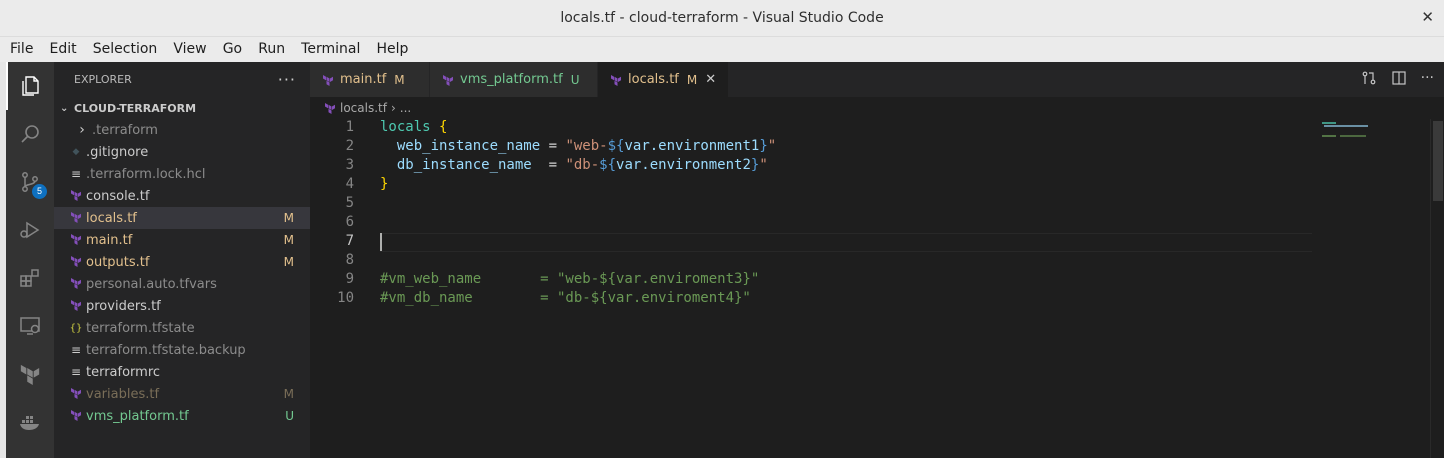 The height and width of the screenshot is (458, 1444). I want to click on file-item: ≡ terraform.tfstate.backup, so click(182, 350).